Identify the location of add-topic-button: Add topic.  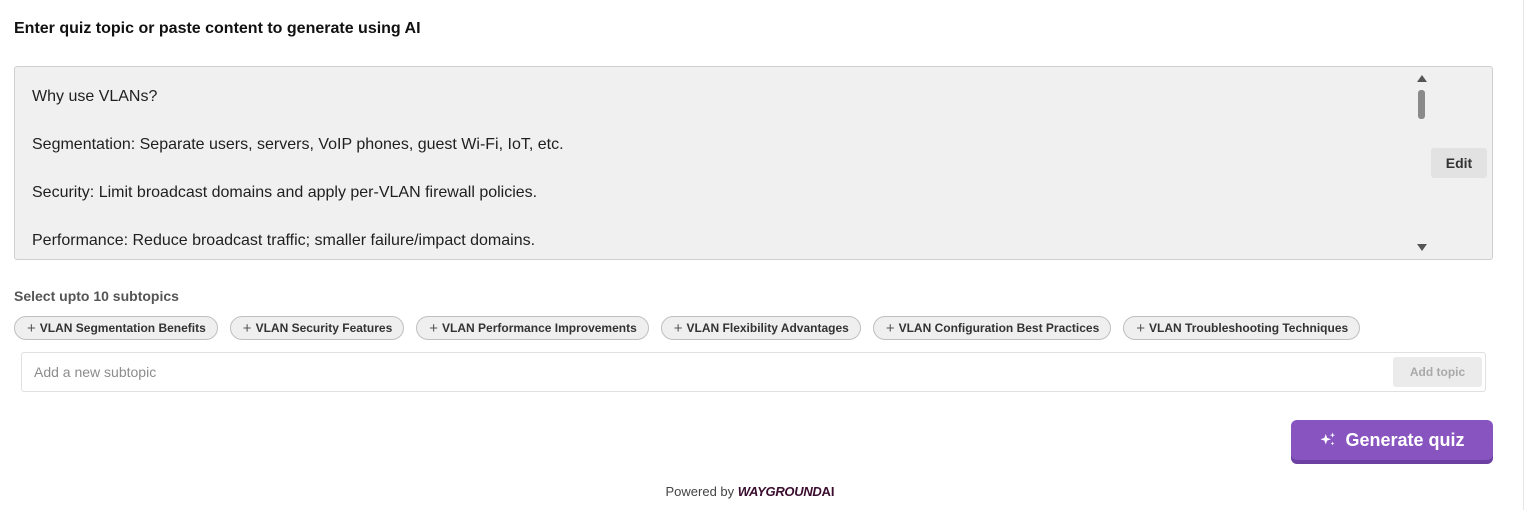
(1437, 372).